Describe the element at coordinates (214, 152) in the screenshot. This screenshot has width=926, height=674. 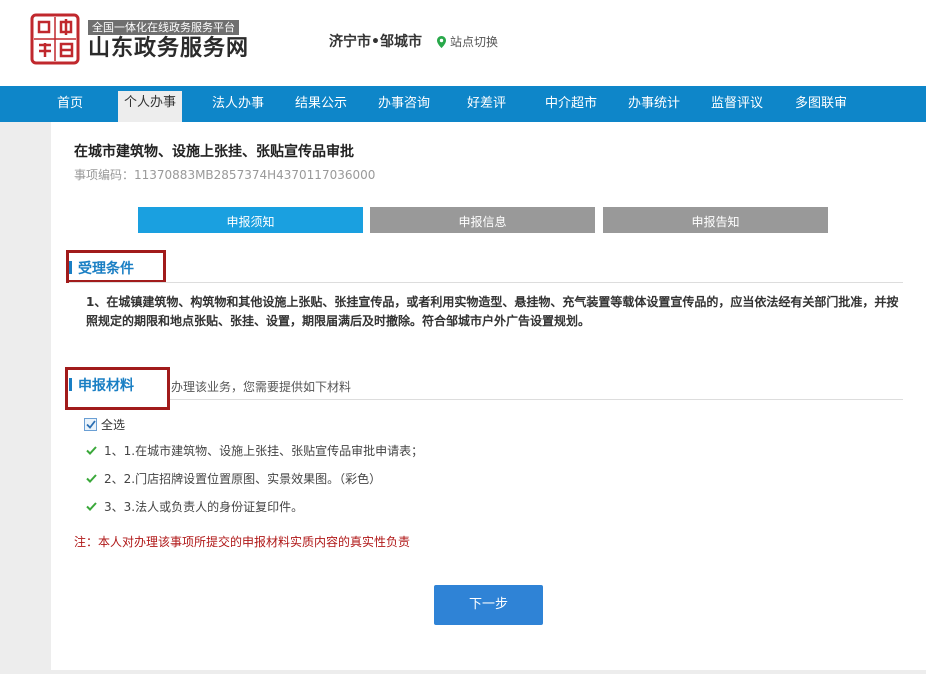
I see `page-title: 在城市建筑物、设施上张挂、张贴宣传品审批` at that location.